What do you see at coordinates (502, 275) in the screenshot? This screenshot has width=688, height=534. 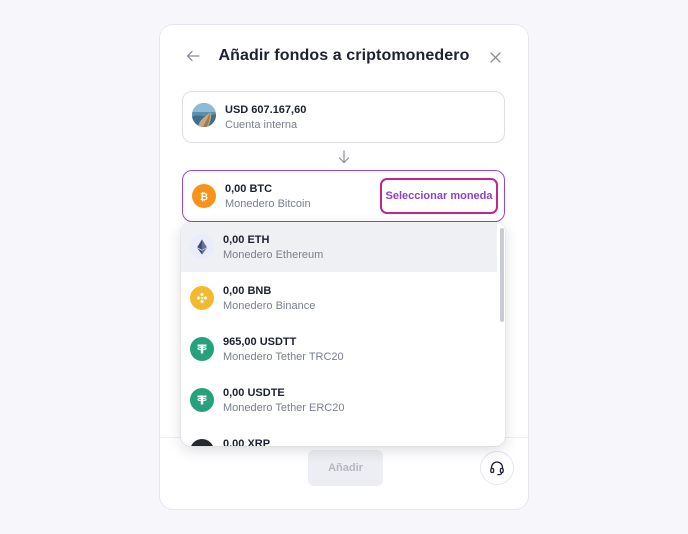 I see `dropdown-scrollbar` at bounding box center [502, 275].